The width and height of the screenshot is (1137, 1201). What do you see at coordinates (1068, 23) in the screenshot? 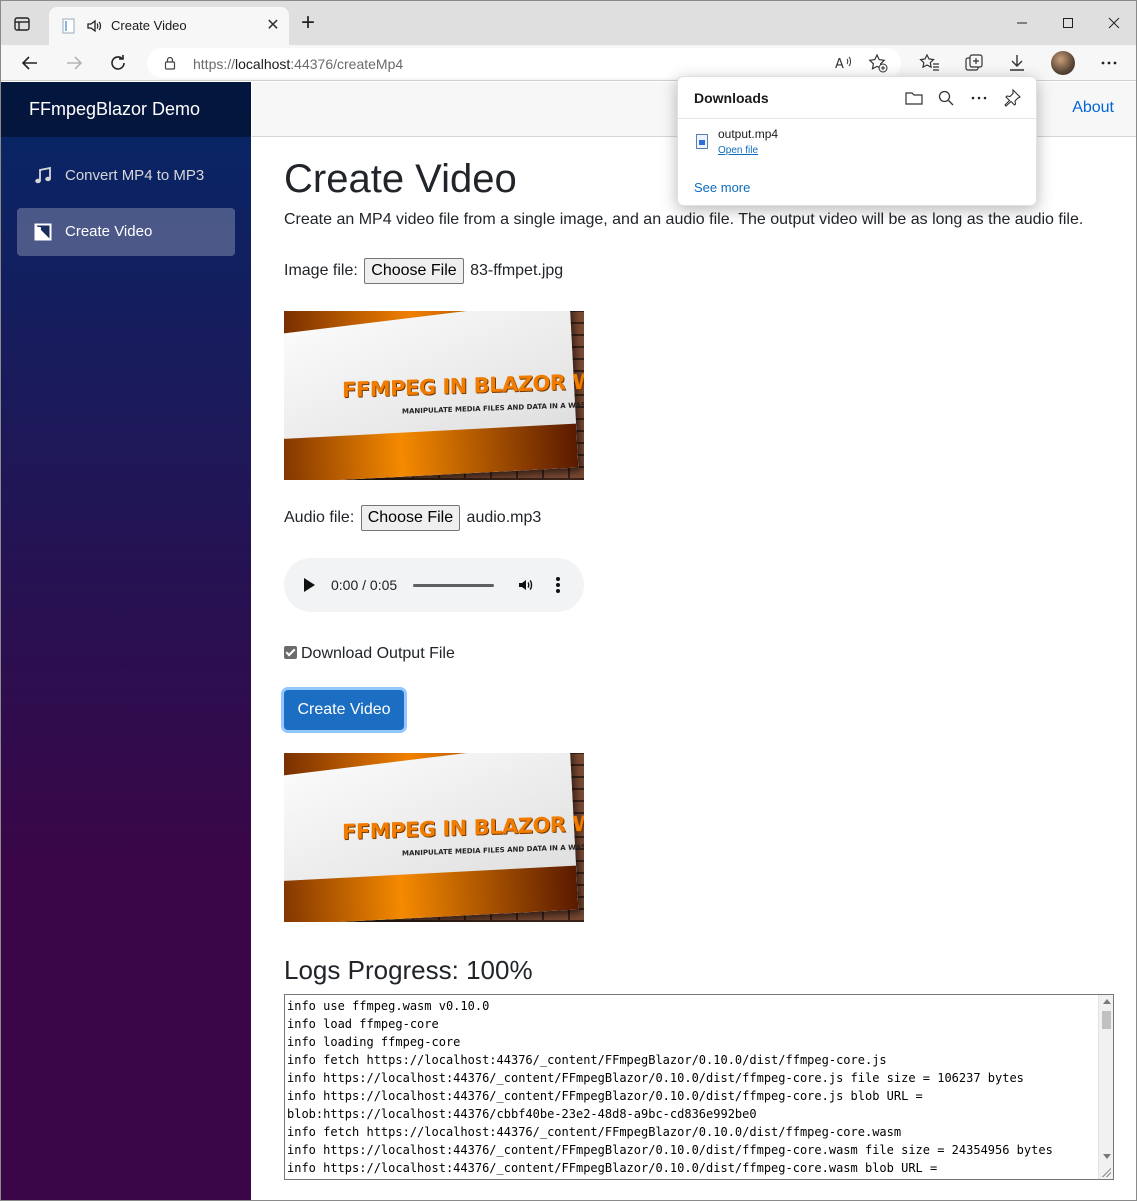
I see `maximize-icon` at bounding box center [1068, 23].